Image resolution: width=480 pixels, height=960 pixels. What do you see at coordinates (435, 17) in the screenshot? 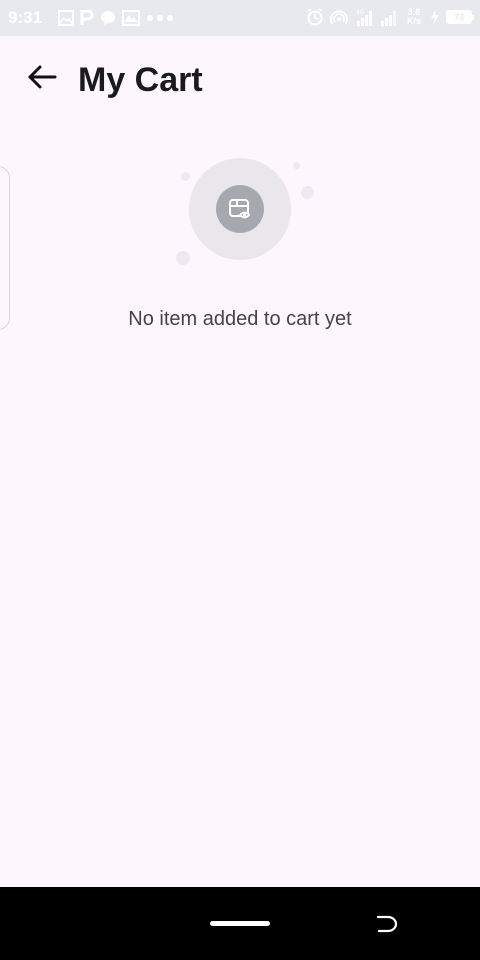
I see `charging-icon` at bounding box center [435, 17].